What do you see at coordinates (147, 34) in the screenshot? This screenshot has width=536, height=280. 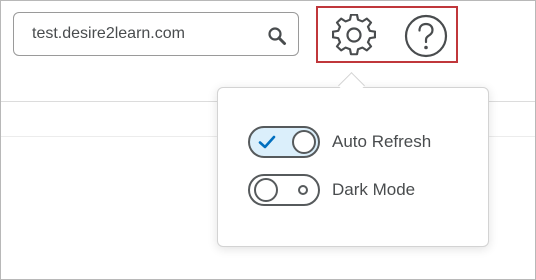 I see `search-input` at bounding box center [147, 34].